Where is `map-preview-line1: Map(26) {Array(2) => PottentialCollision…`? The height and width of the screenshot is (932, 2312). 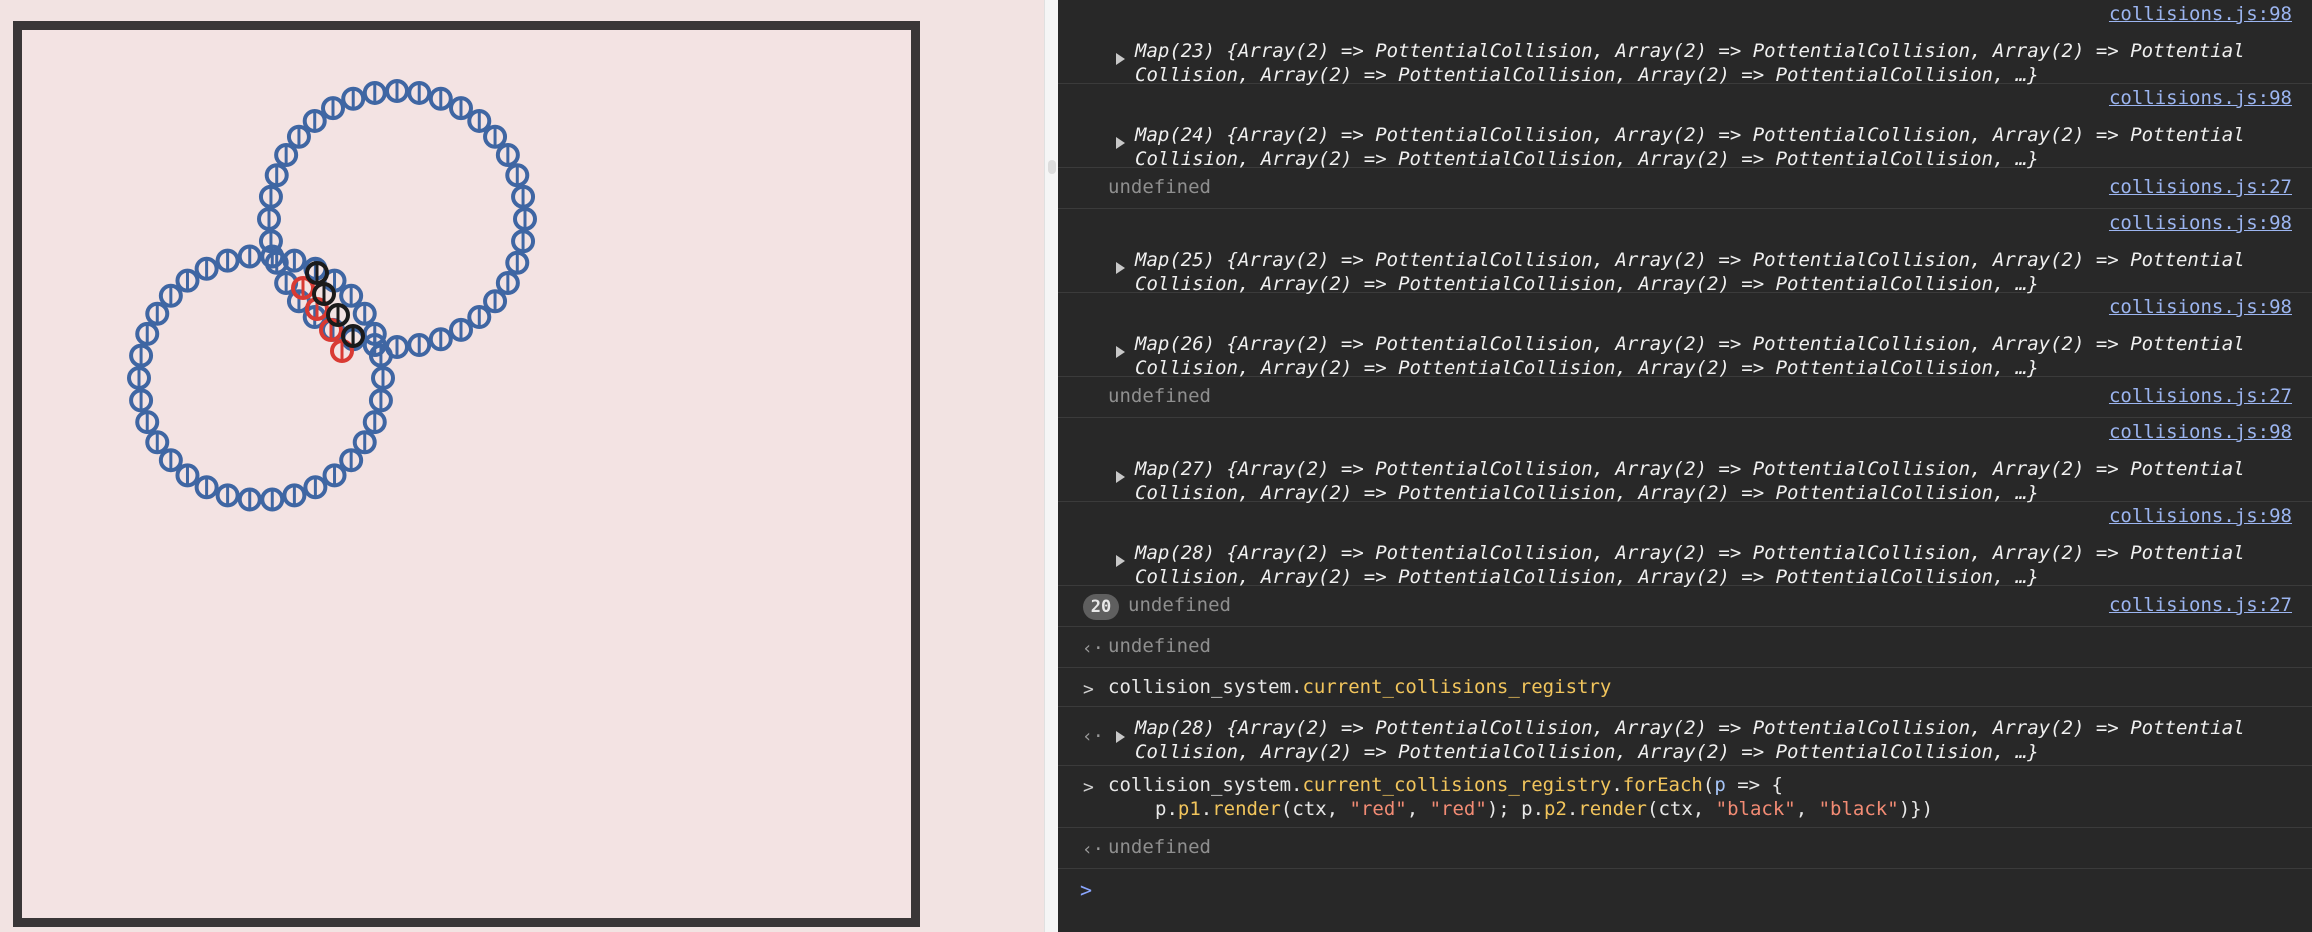
map-preview-line1: Map(26) {Array(2) => PottentialCollision… is located at coordinates (1690, 344).